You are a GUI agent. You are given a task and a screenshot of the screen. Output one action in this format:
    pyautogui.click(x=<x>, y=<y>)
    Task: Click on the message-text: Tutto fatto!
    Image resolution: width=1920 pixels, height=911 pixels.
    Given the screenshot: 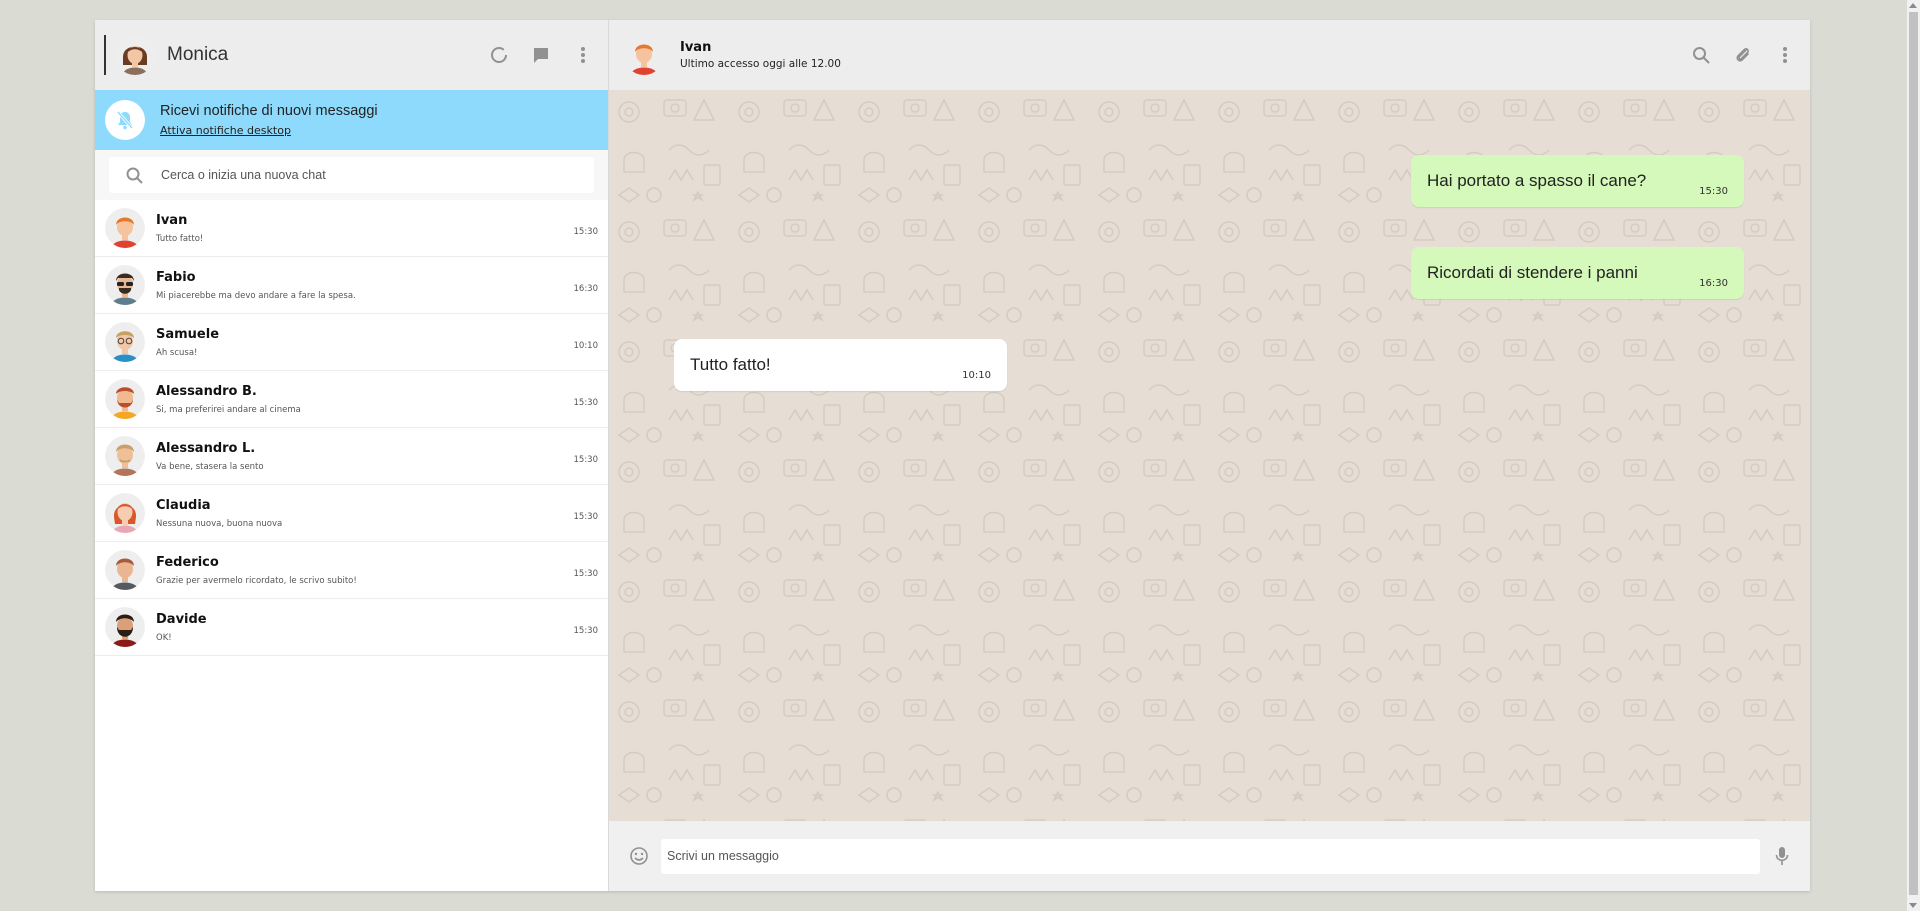 What is the action you would take?
    pyautogui.click(x=730, y=364)
    